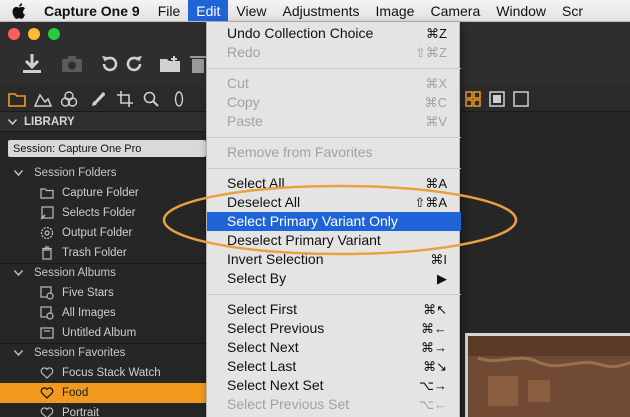  What do you see at coordinates (334, 309) in the screenshot?
I see `menu-item-select-first: Select First ⌘↖` at bounding box center [334, 309].